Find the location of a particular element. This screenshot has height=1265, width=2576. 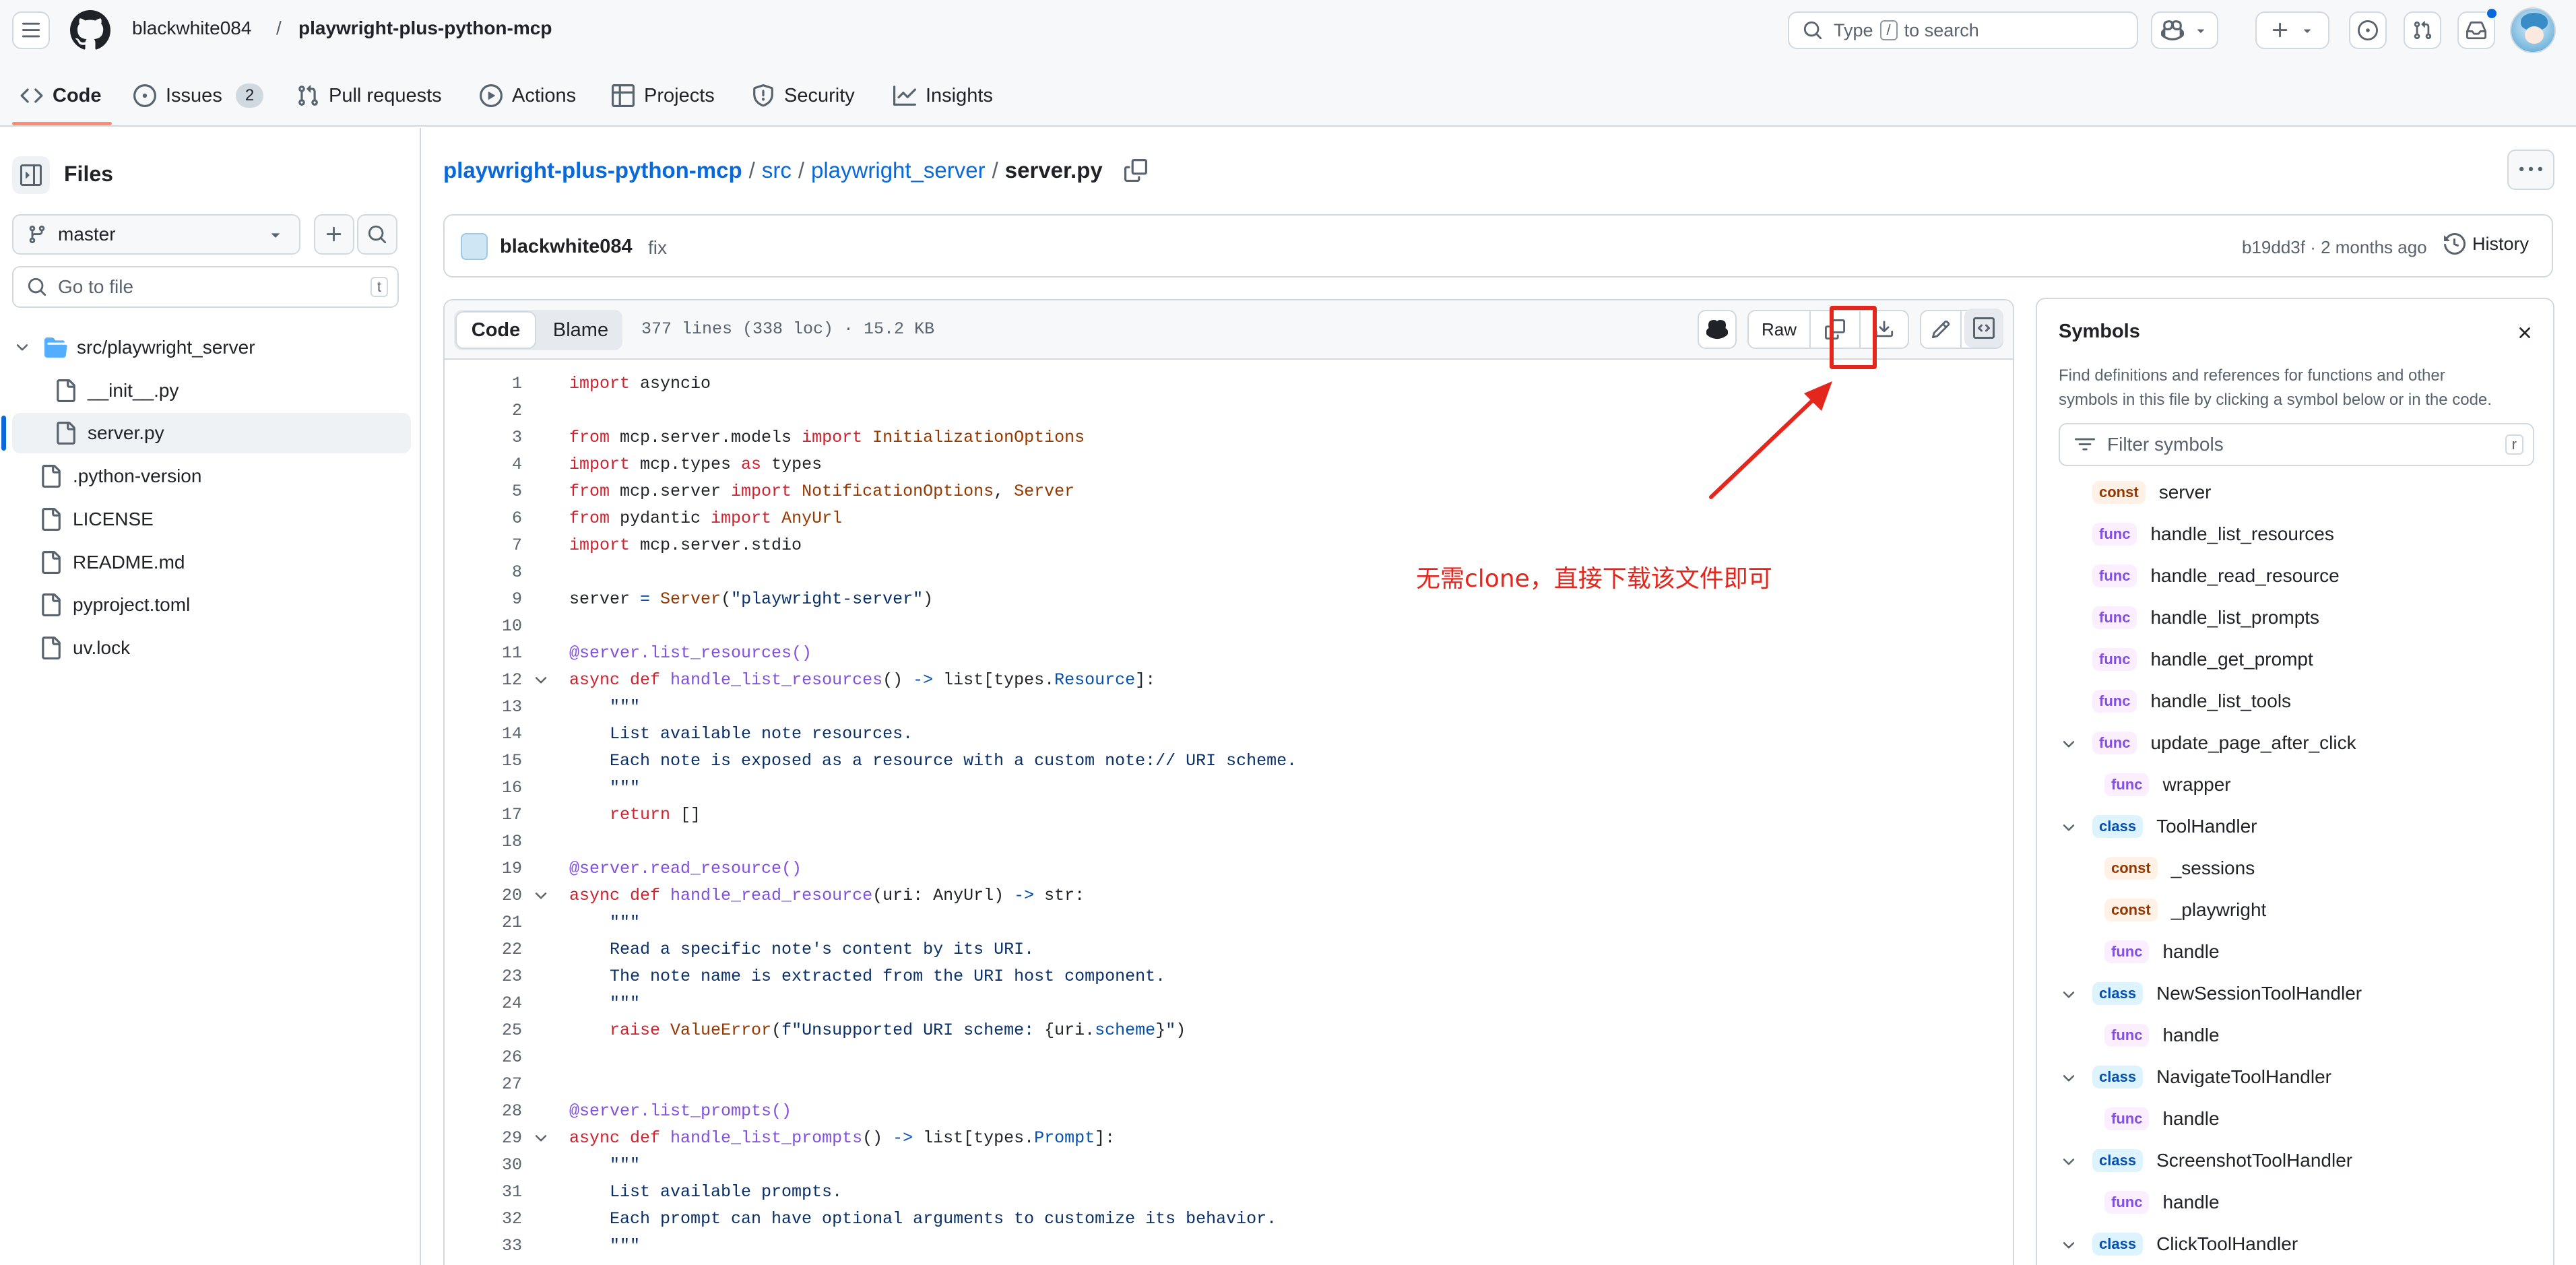

code-view-button: Code is located at coordinates (495, 330).